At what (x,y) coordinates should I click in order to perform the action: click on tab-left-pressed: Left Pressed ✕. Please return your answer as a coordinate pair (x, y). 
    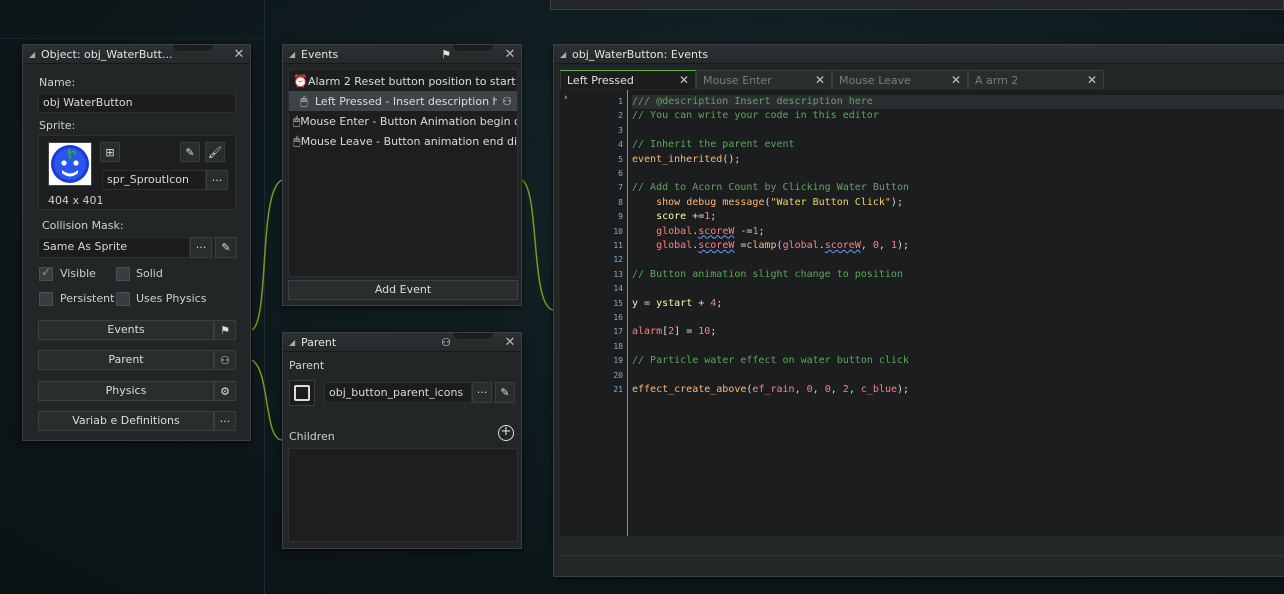
    Looking at the image, I should click on (628, 79).